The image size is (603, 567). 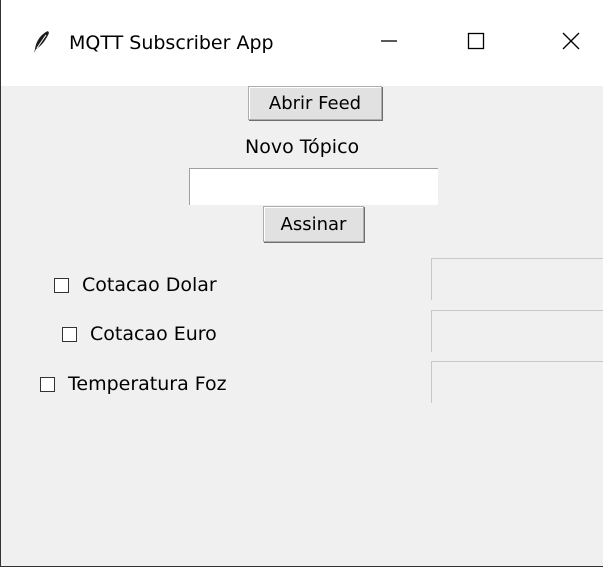 I want to click on topic-label-euro: Cotacao Euro, so click(x=153, y=334).